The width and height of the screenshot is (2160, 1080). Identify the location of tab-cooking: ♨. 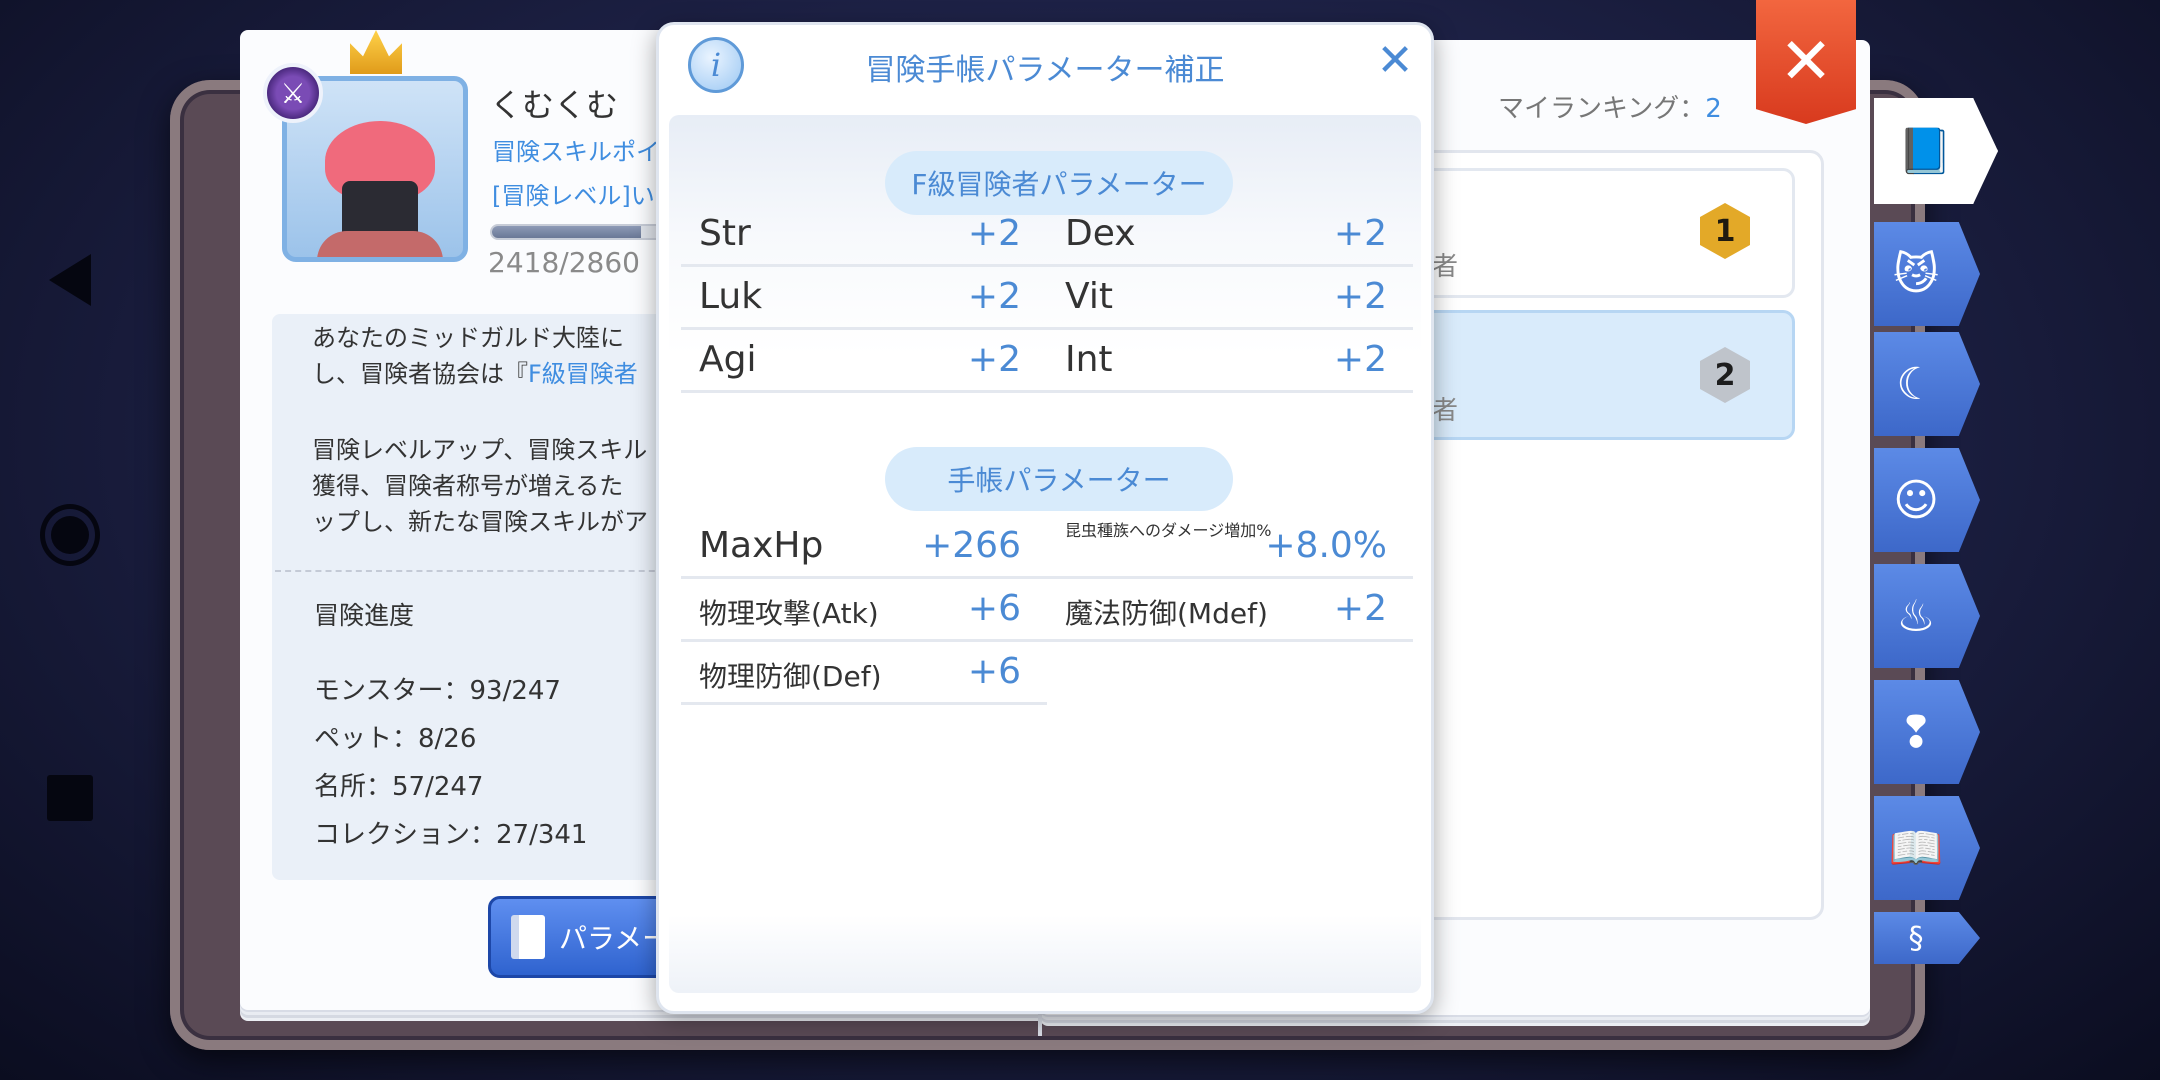
(1927, 616).